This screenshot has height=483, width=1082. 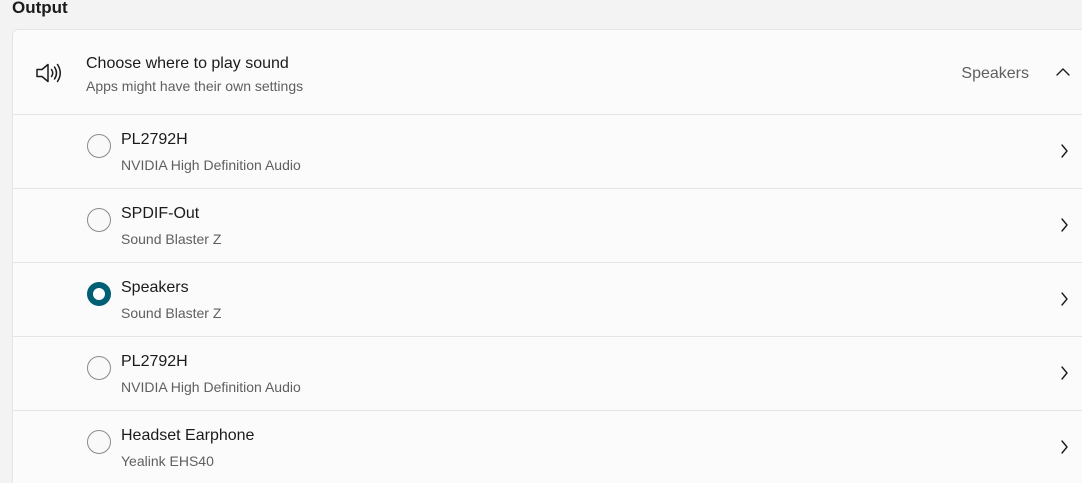 I want to click on selected-output-value: Speakers, so click(x=995, y=73).